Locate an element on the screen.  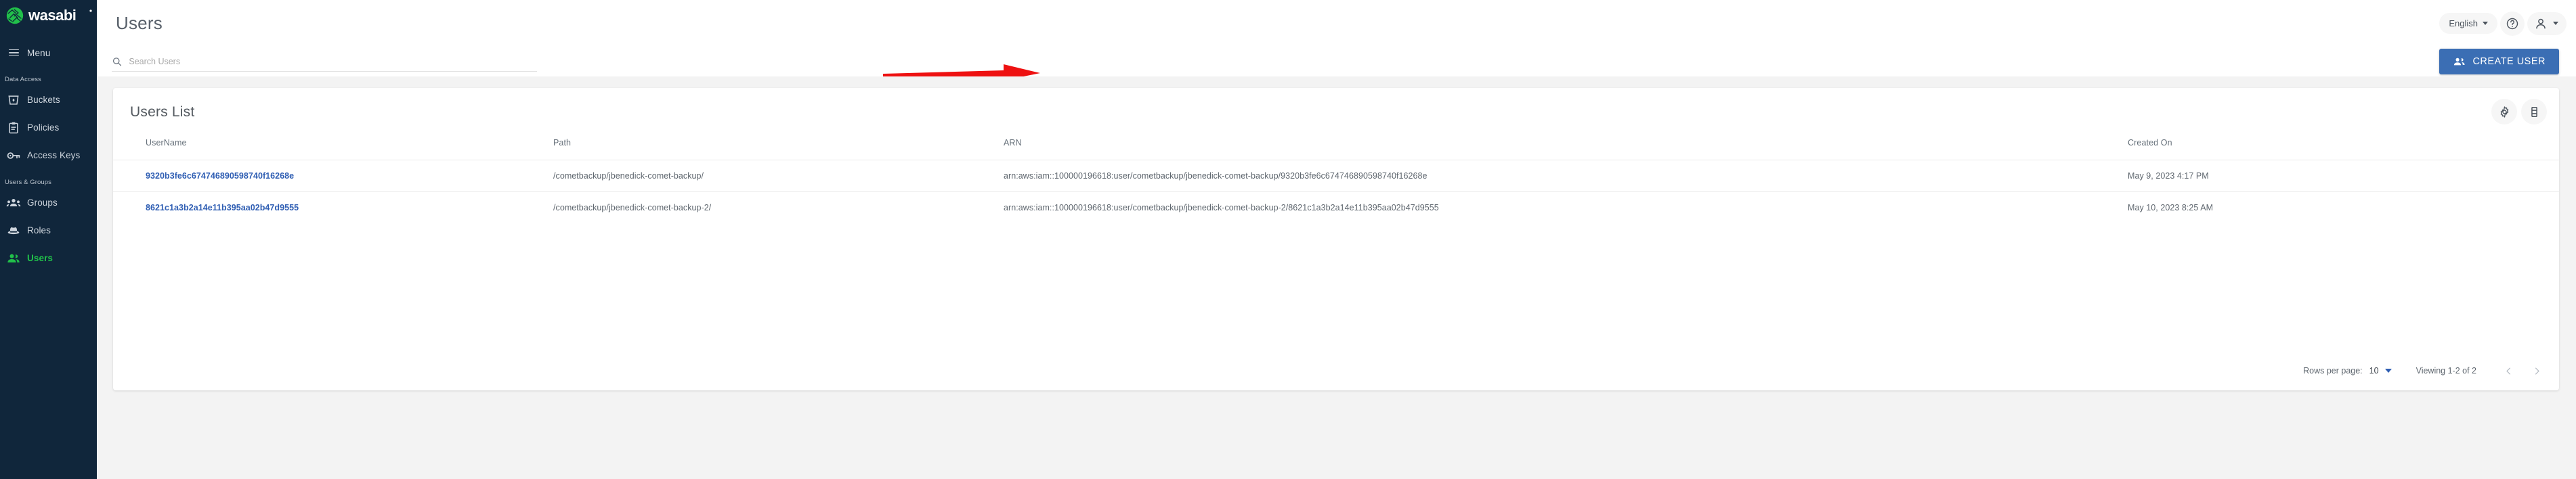
column-view-icon is located at coordinates (2534, 111).